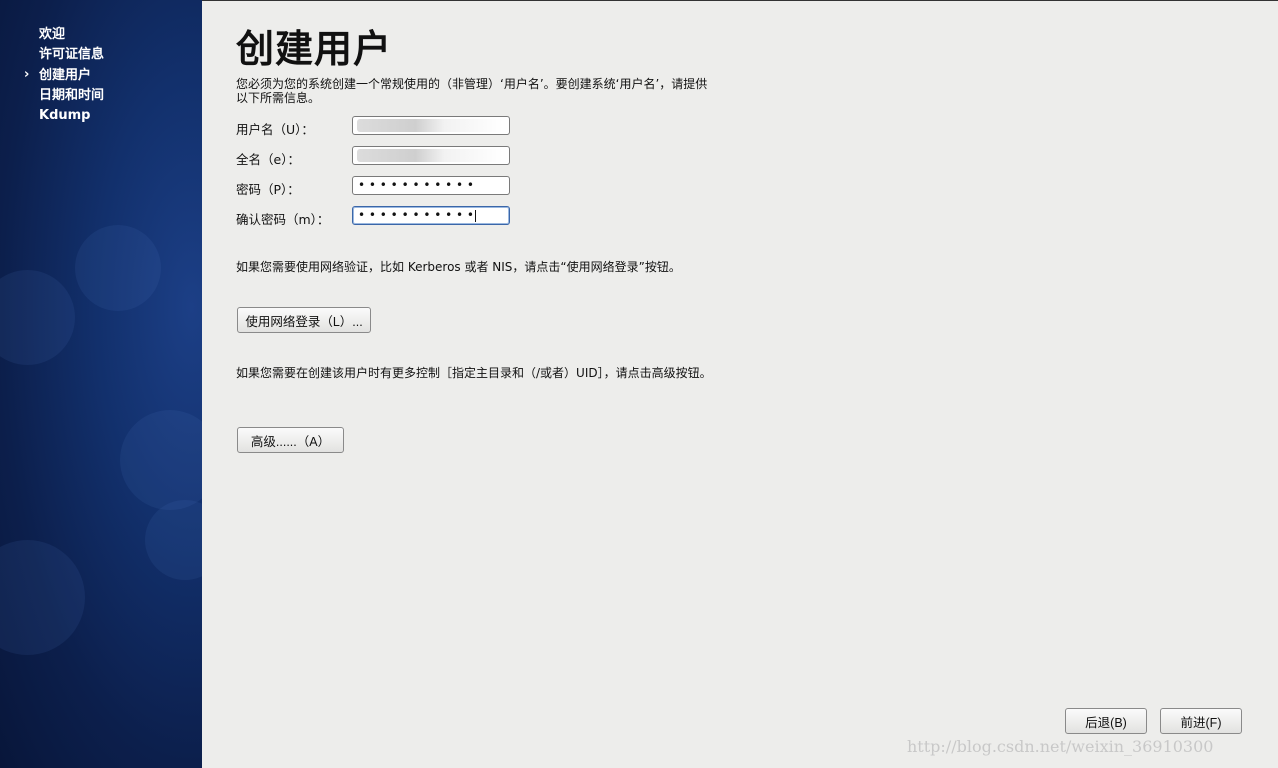 The image size is (1278, 768). I want to click on confirm-password-label: 确认密码（m）：, so click(283, 219).